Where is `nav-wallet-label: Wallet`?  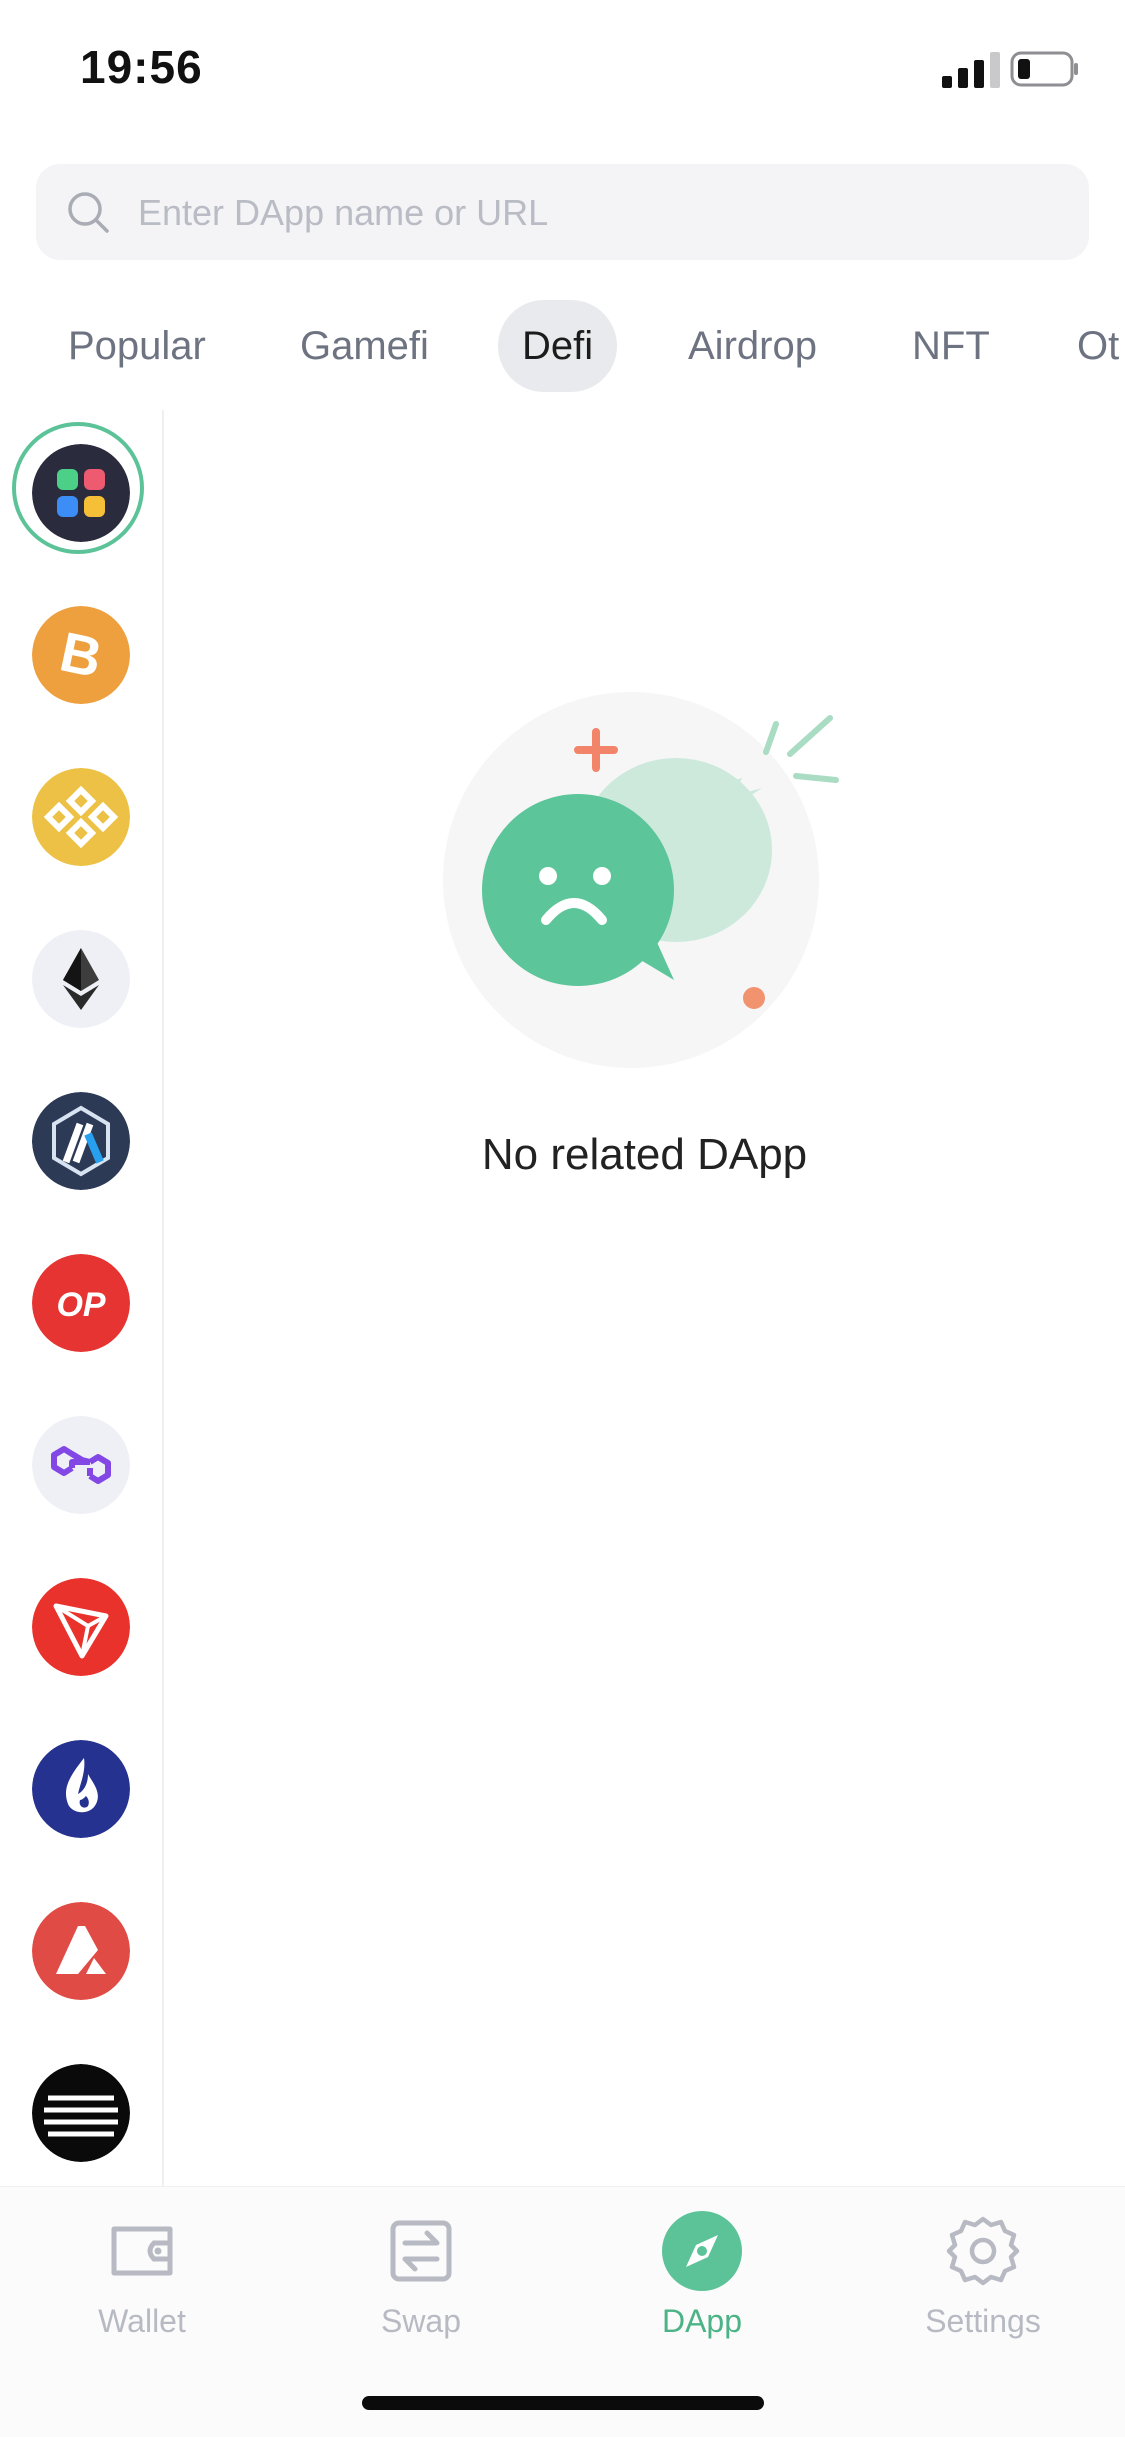
nav-wallet-label: Wallet is located at coordinates (142, 2321).